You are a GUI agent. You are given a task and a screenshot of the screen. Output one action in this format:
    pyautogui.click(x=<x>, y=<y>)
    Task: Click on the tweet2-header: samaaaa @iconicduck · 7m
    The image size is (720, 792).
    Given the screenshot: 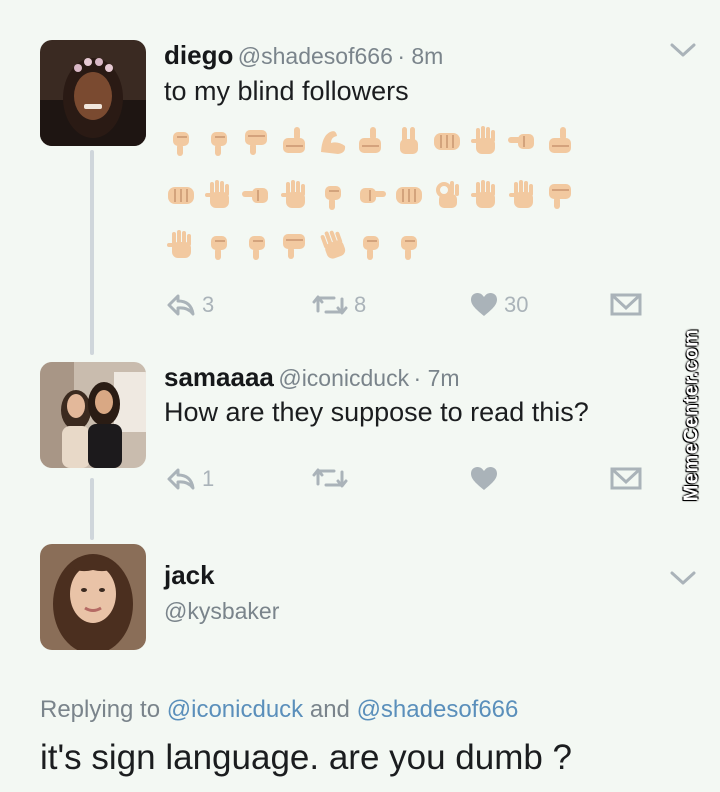 What is the action you would take?
    pyautogui.click(x=312, y=377)
    